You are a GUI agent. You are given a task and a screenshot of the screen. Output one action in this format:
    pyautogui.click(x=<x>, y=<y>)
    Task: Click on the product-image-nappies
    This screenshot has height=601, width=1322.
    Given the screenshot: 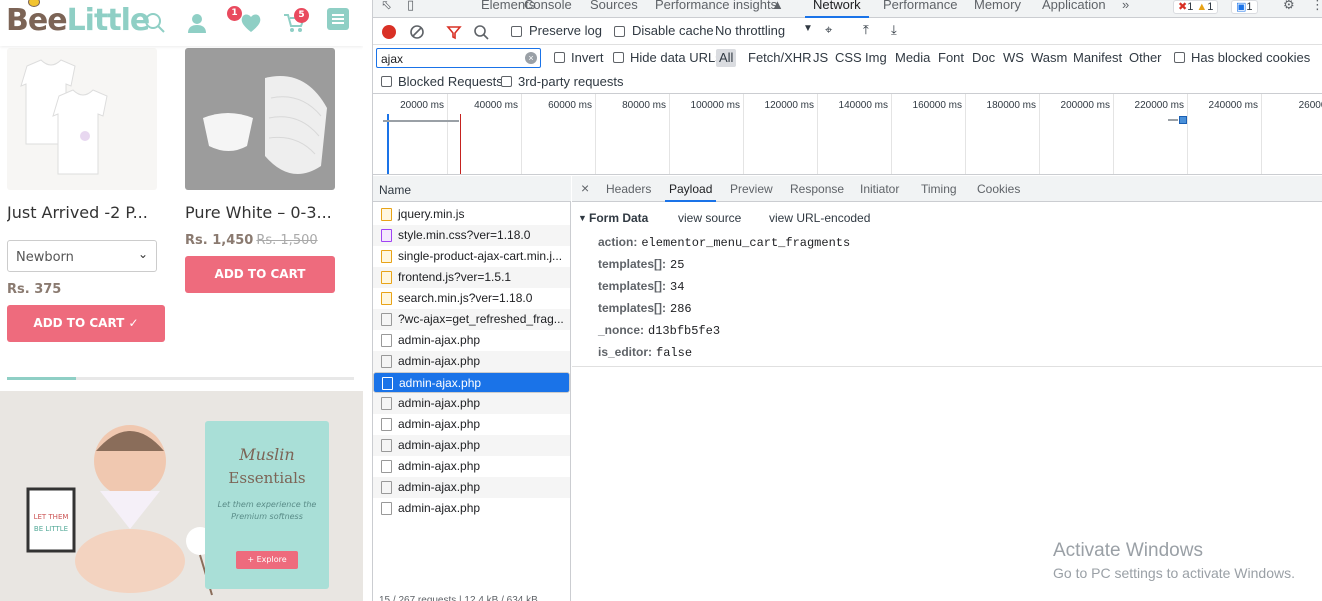 What is the action you would take?
    pyautogui.click(x=260, y=119)
    